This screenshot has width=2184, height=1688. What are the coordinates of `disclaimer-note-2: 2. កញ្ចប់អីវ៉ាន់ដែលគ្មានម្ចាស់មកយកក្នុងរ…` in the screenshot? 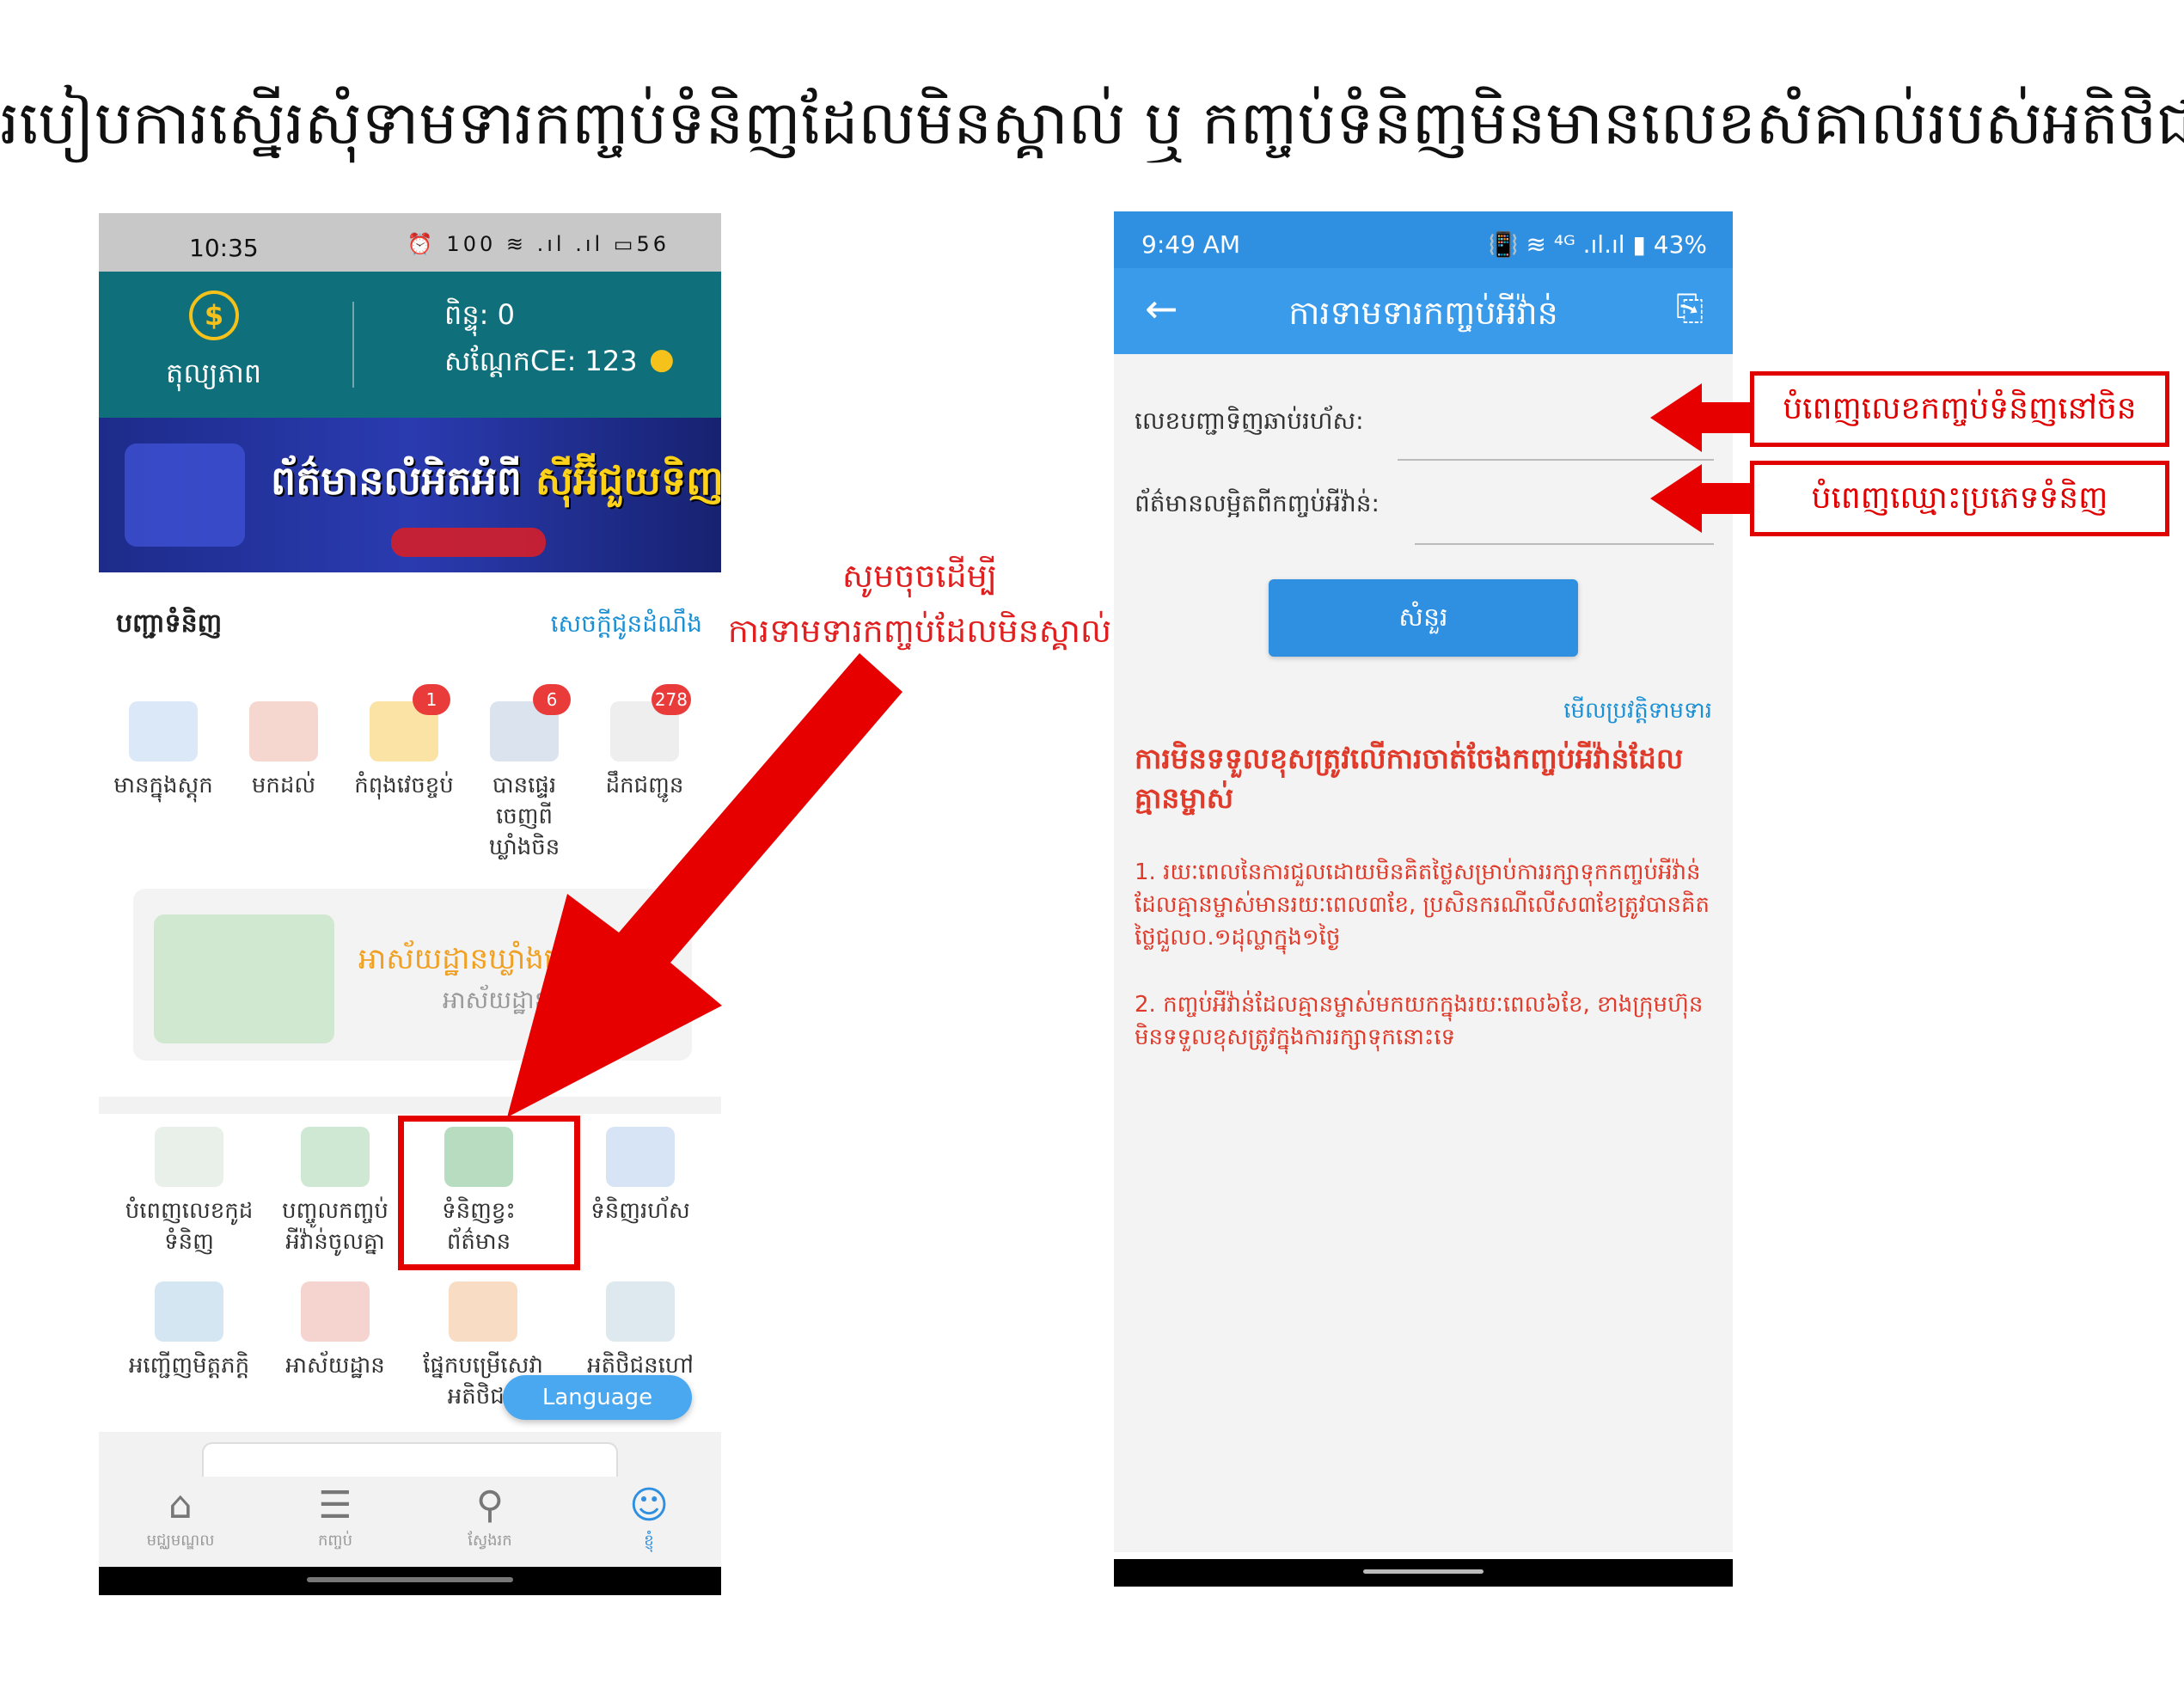 It's located at (1420, 1021).